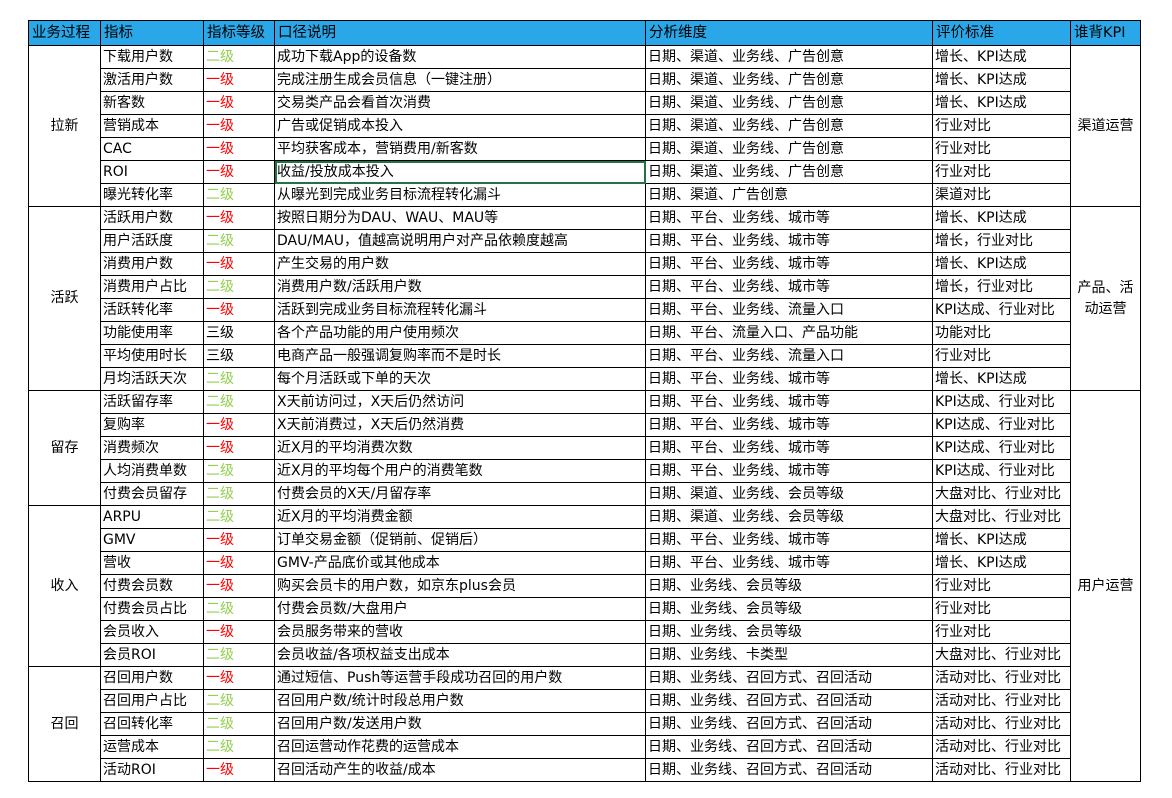 The height and width of the screenshot is (798, 1172). I want to click on description-cell: 消费用户数/活跃用户数, so click(460, 287).